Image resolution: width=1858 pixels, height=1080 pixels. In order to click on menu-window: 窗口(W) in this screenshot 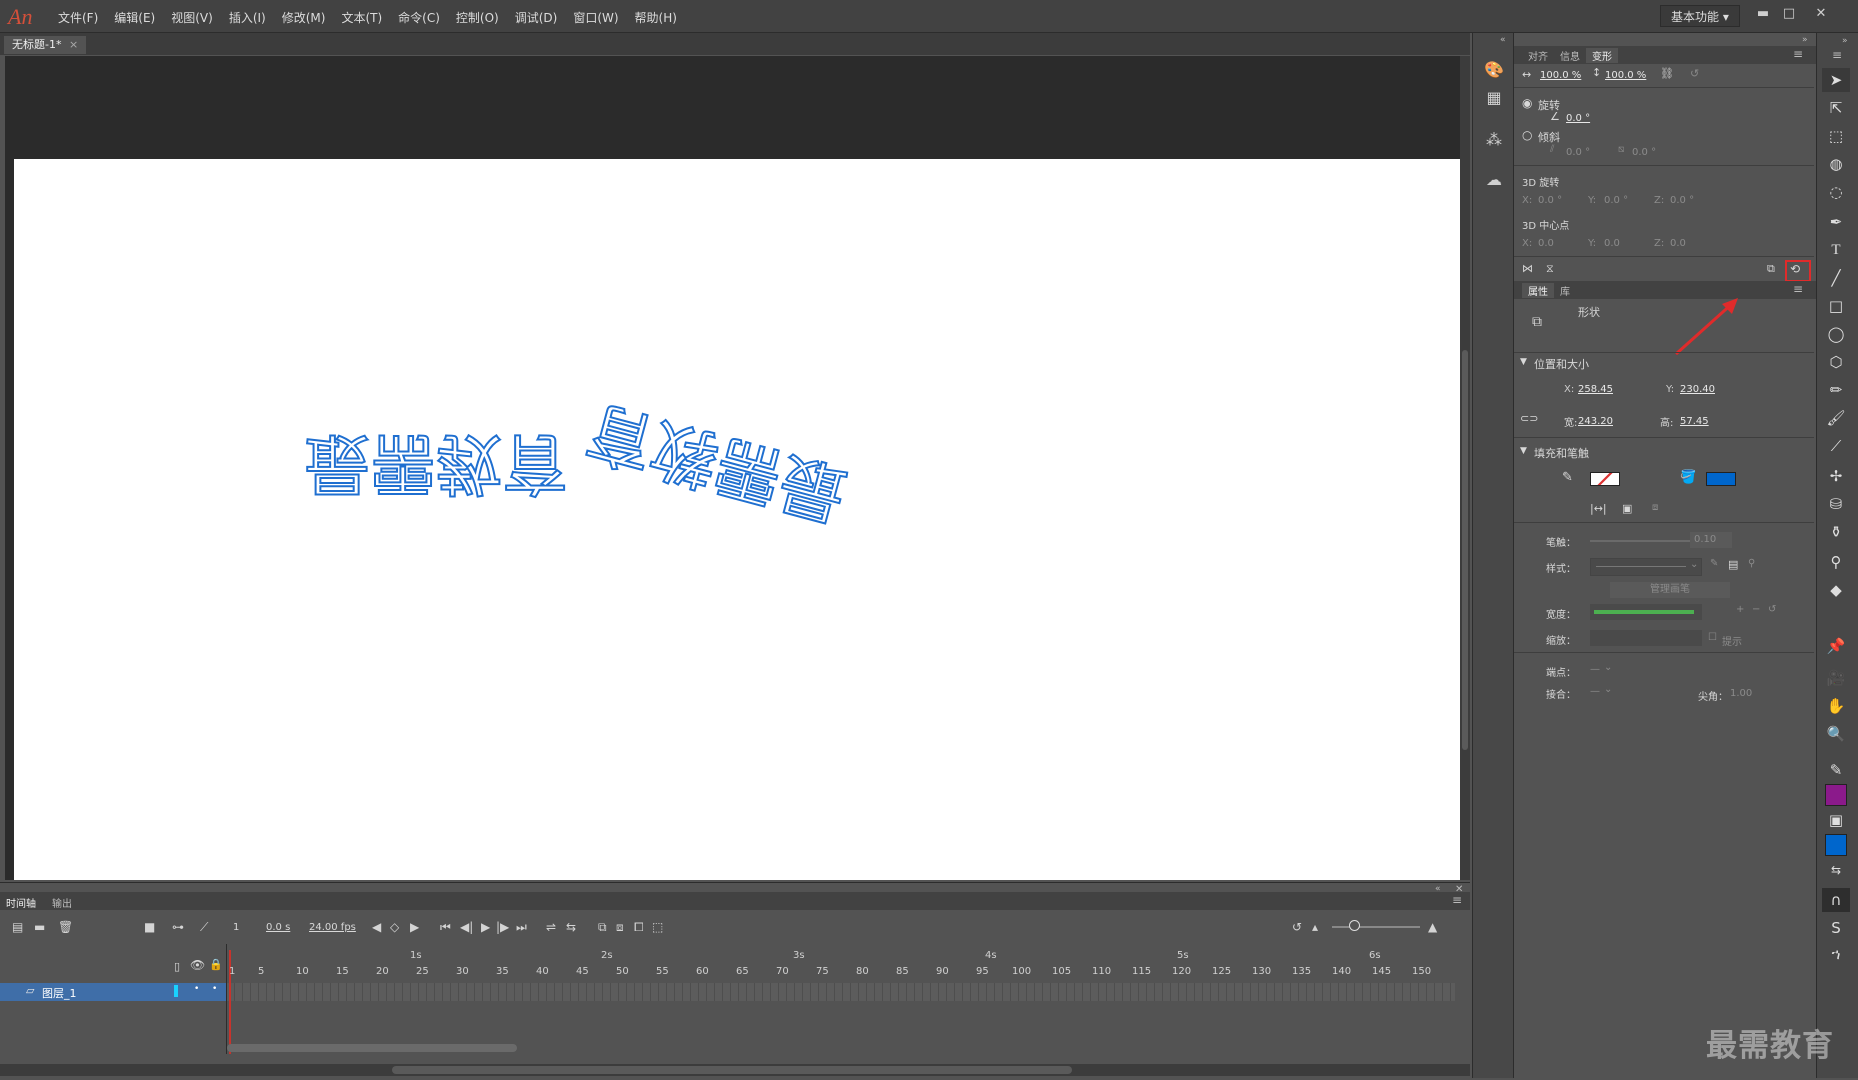, I will do `click(595, 17)`.